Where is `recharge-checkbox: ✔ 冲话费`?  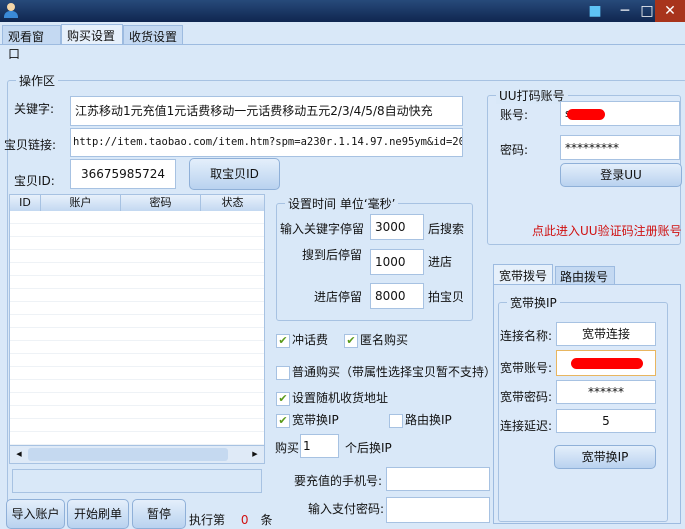 recharge-checkbox: ✔ 冲话费 is located at coordinates (302, 339).